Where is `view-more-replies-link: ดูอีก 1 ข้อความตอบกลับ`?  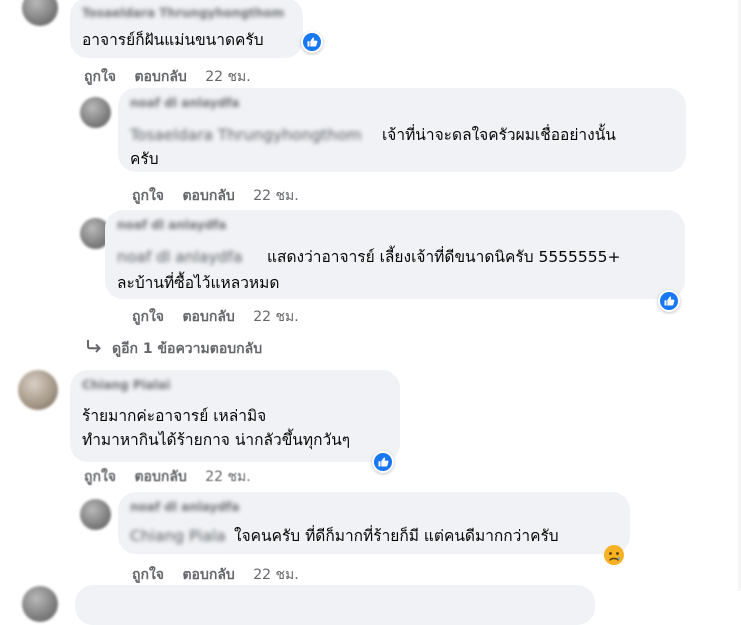 view-more-replies-link: ดูอีก 1 ข้อความตอบกลับ is located at coordinates (174, 349).